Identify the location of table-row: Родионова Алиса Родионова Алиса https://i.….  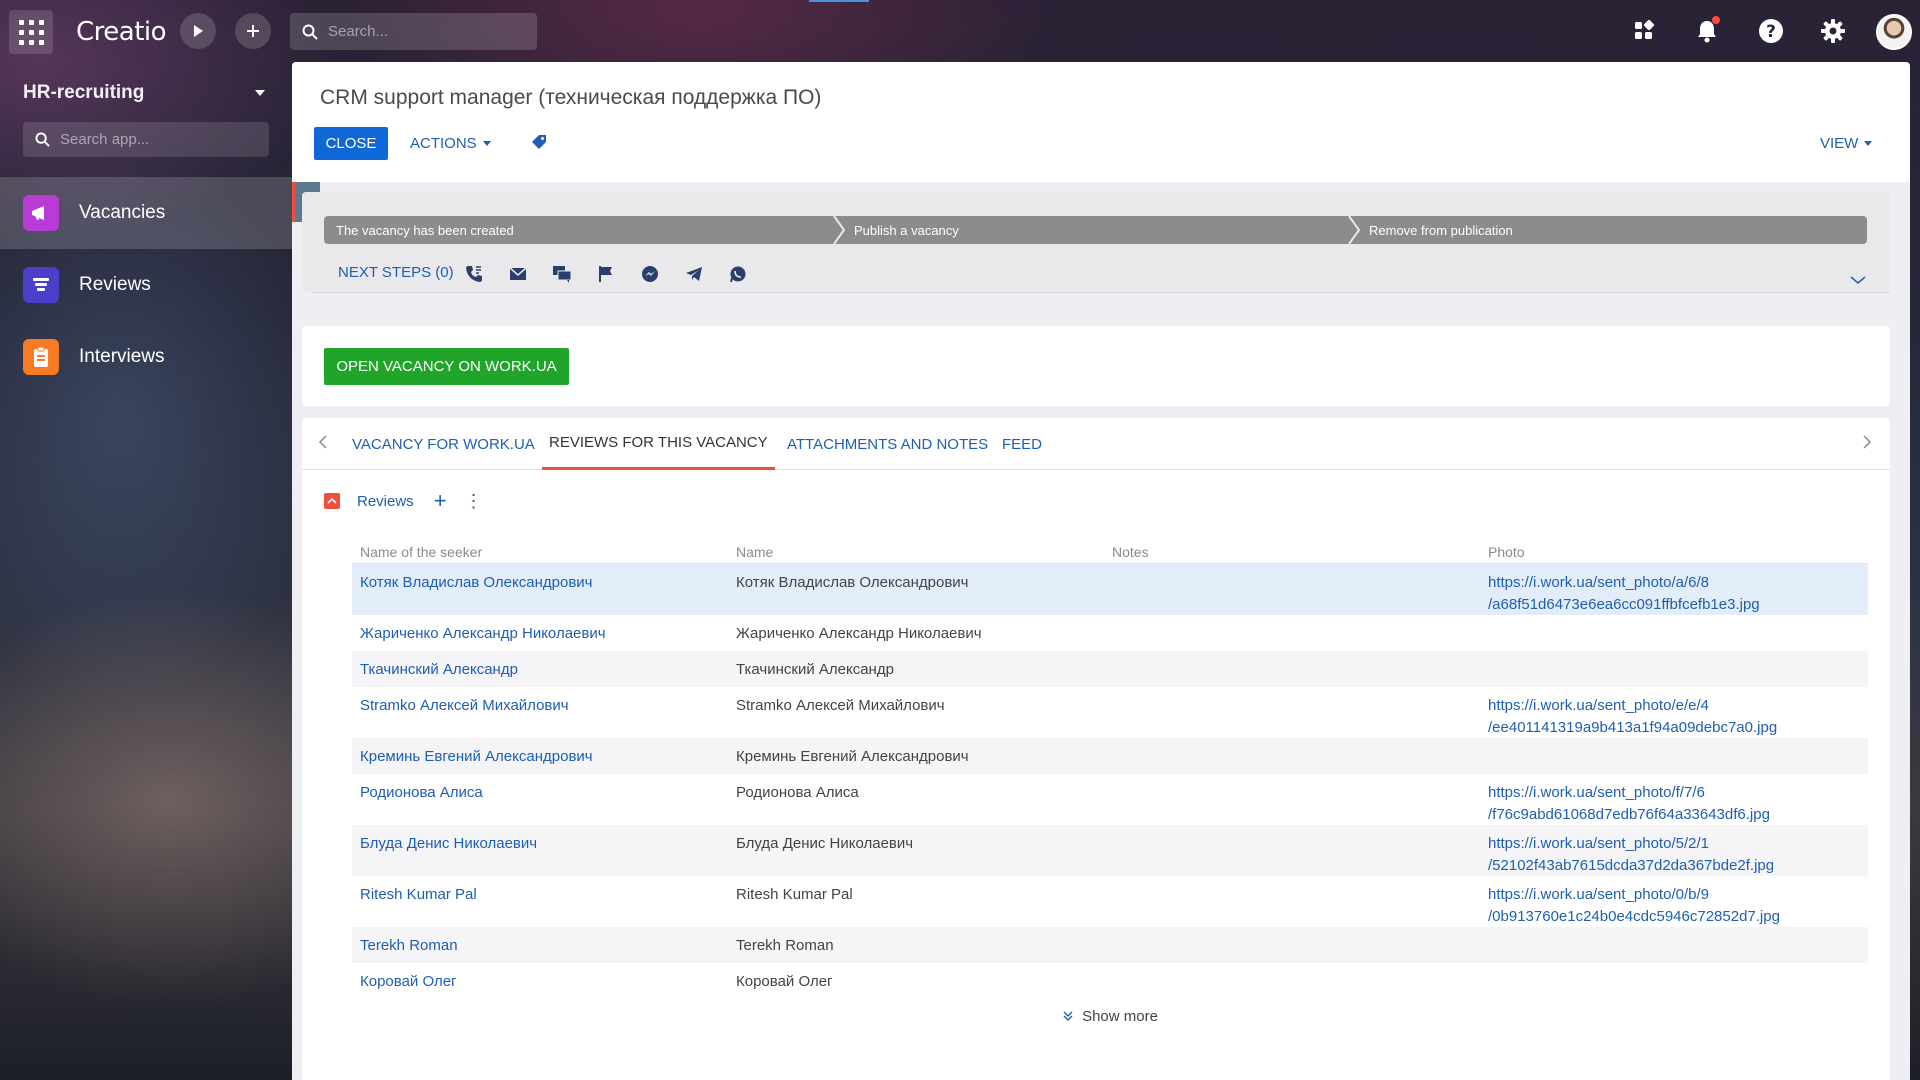
(1110, 799).